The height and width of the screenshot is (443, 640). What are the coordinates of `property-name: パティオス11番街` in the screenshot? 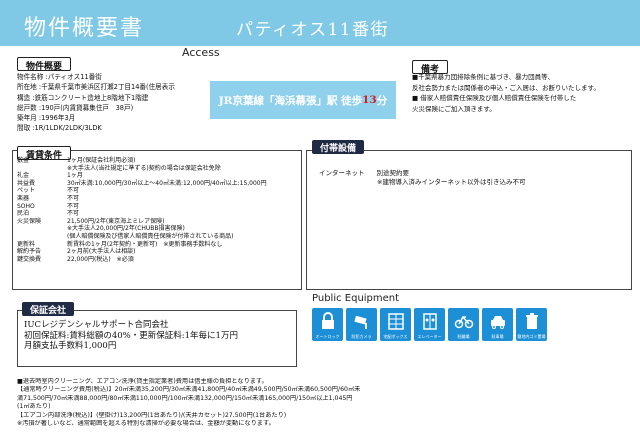 It's located at (313, 30).